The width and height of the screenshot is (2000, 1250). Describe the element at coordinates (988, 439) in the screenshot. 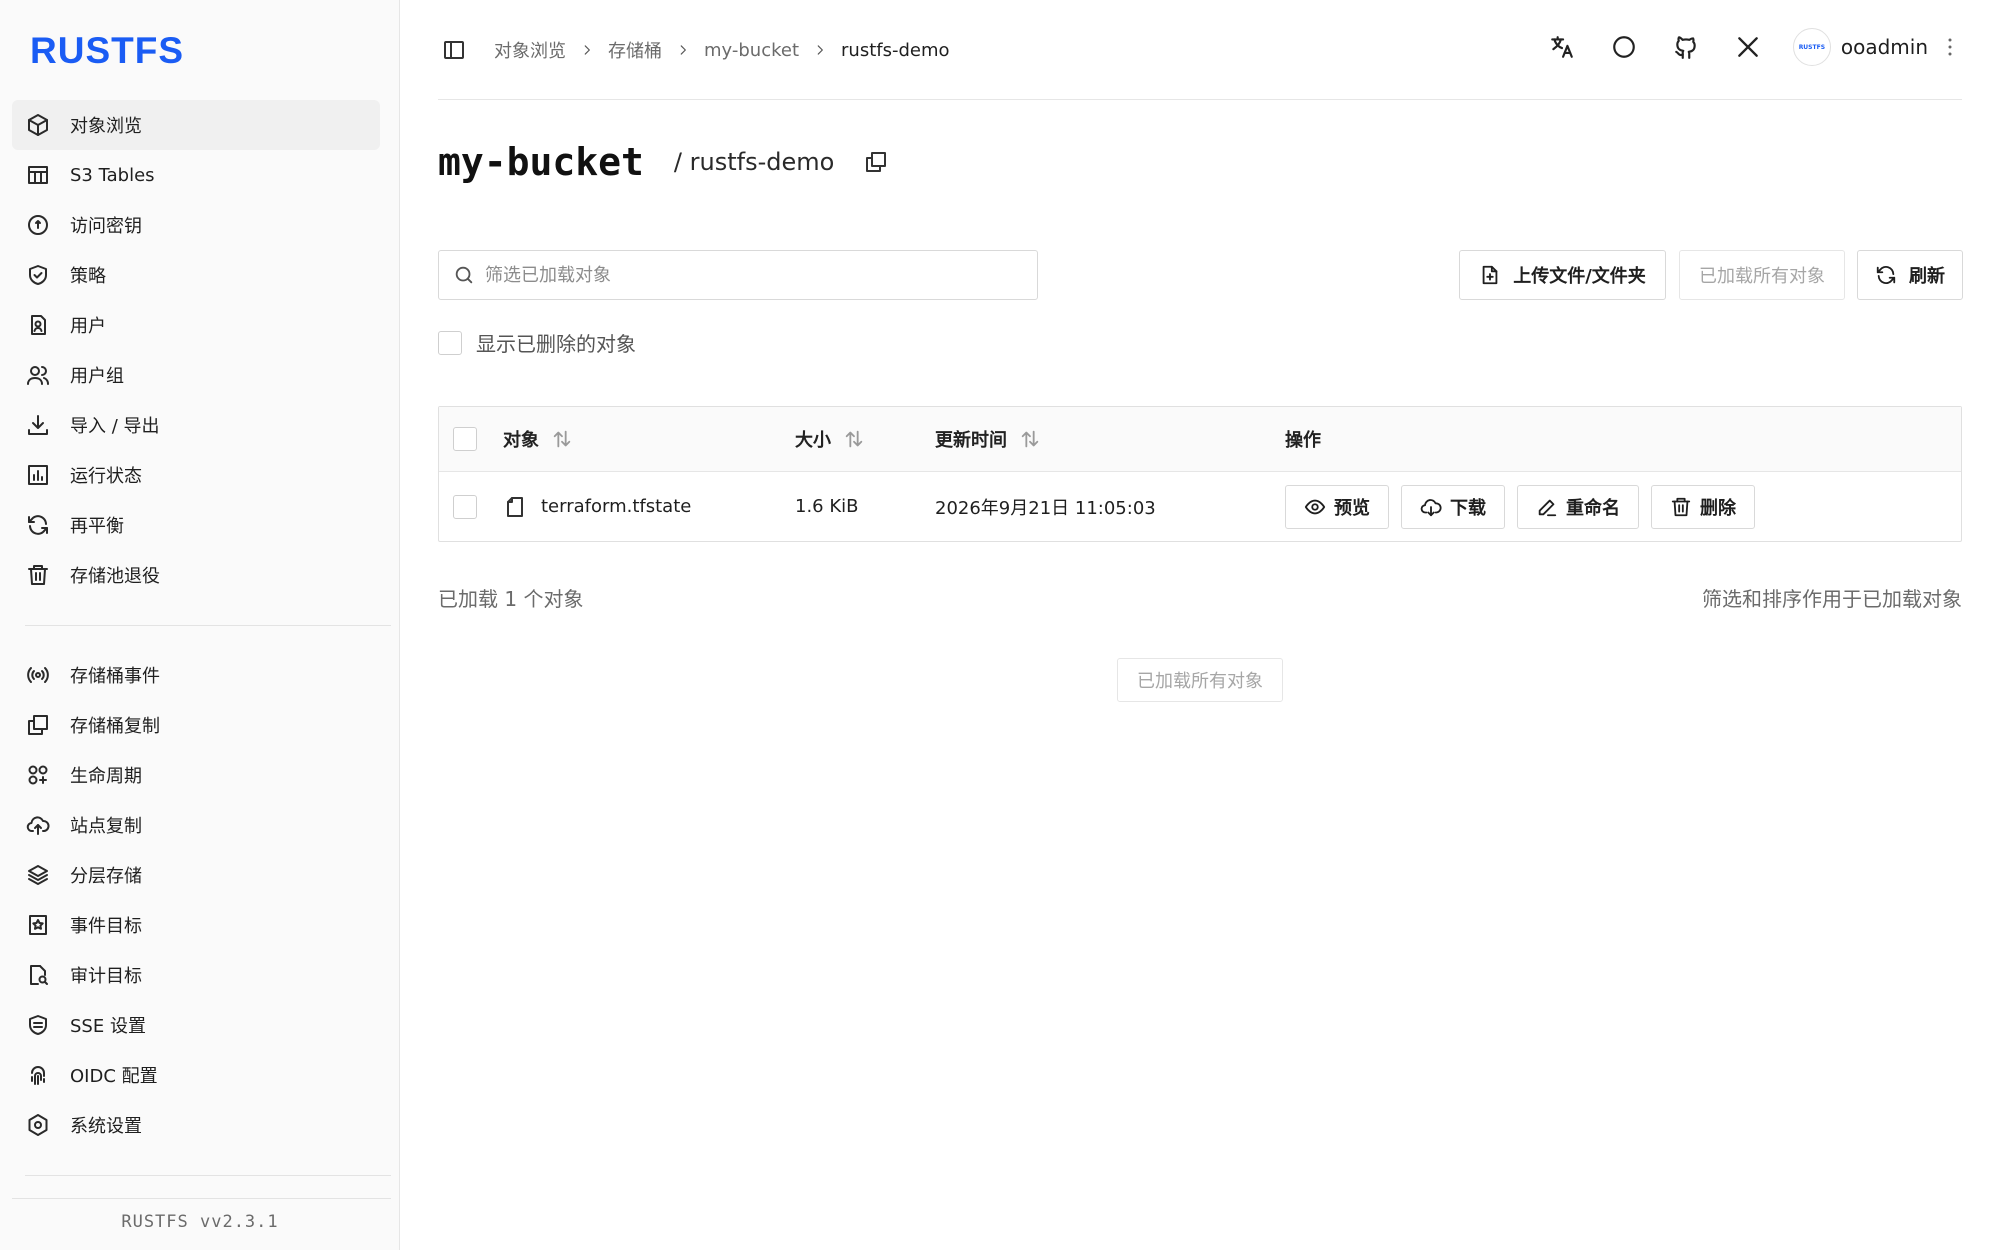

I see `column-header-updated: 更新时间` at that location.